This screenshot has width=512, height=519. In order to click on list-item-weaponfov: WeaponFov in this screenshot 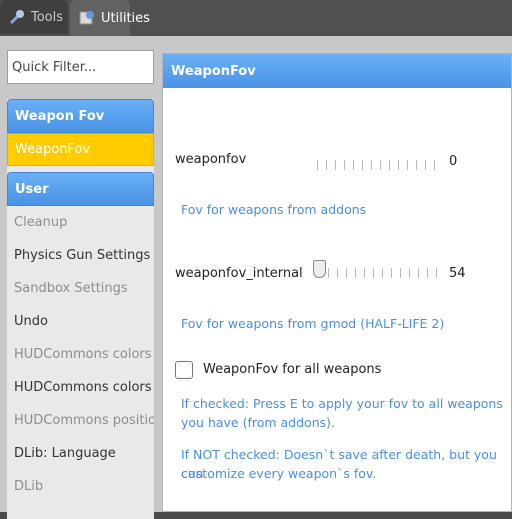, I will do `click(80, 149)`.